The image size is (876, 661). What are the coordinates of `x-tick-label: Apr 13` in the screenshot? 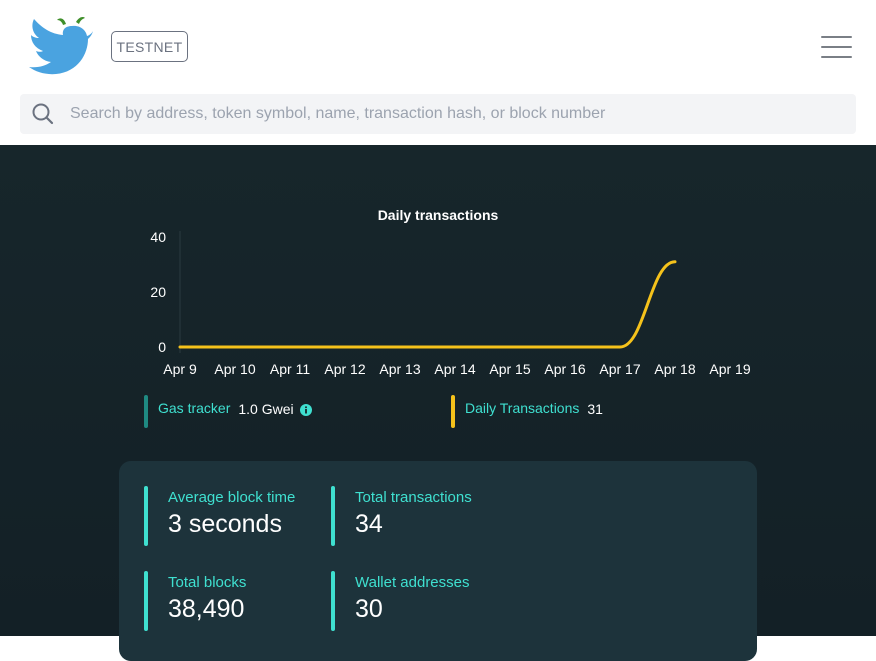 It's located at (399, 369).